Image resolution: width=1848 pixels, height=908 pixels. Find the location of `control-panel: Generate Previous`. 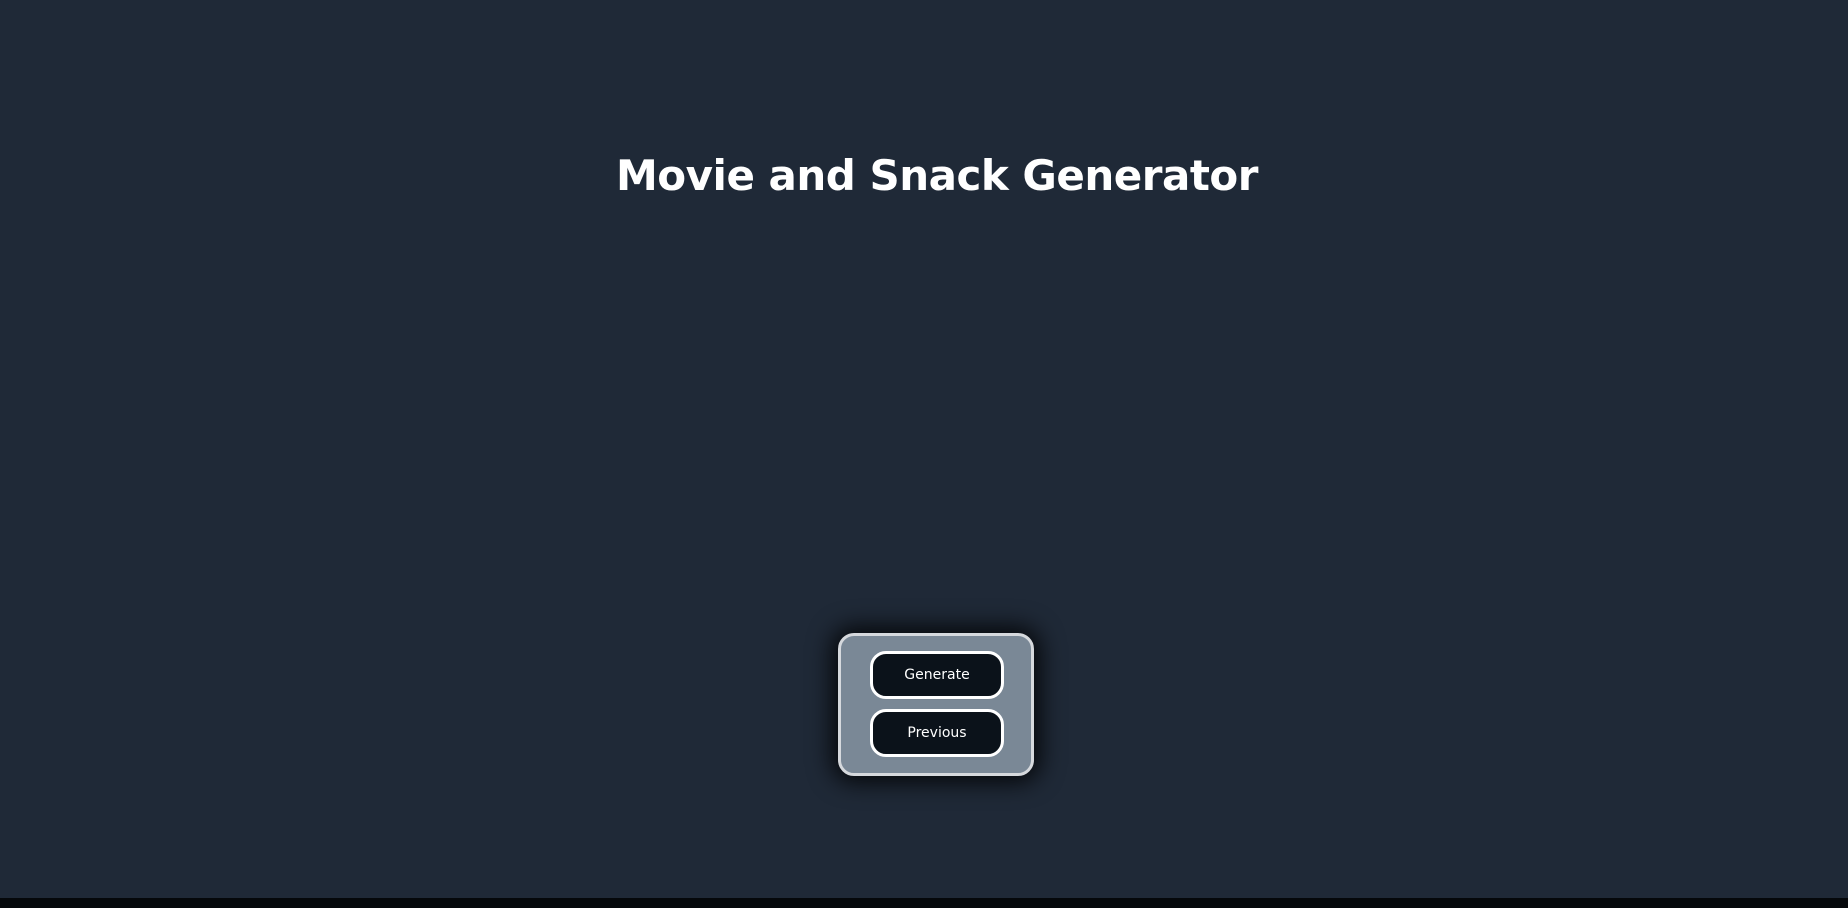

control-panel: Generate Previous is located at coordinates (936, 704).